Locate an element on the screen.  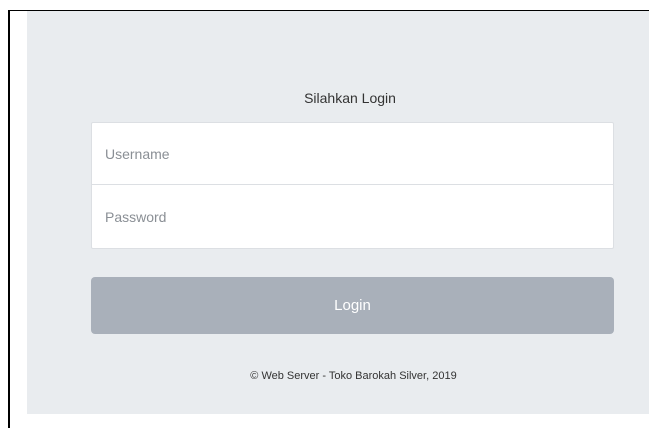
password-input is located at coordinates (352, 217).